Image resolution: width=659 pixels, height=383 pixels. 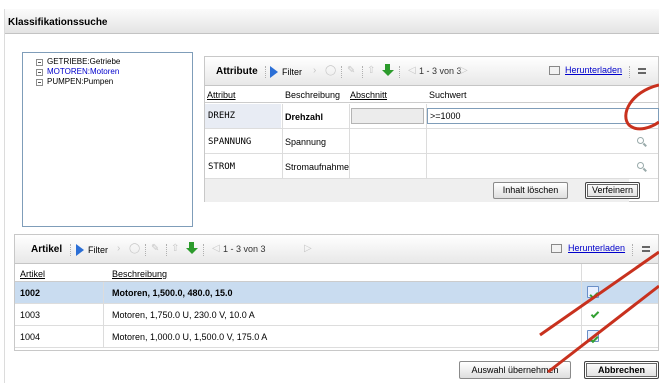 I want to click on clear-content-button: Inhalt löschen, so click(x=530, y=190).